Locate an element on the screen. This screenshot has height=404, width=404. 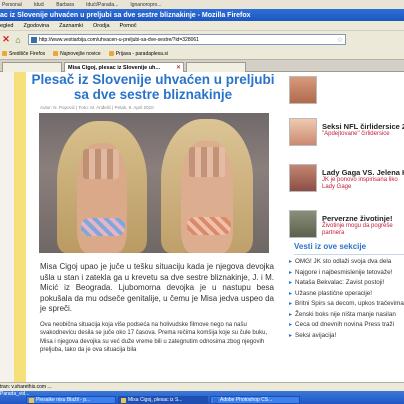
photo-pixelated-face-left is located at coordinates (101, 164).